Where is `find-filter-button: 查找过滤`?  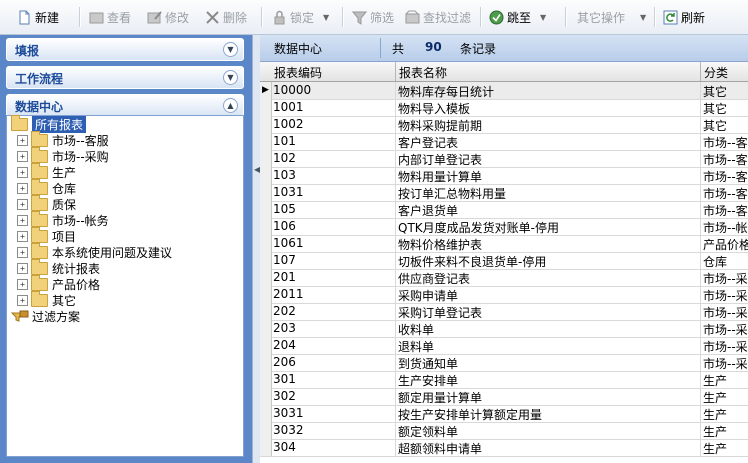
find-filter-button: 查找过滤 is located at coordinates (438, 17).